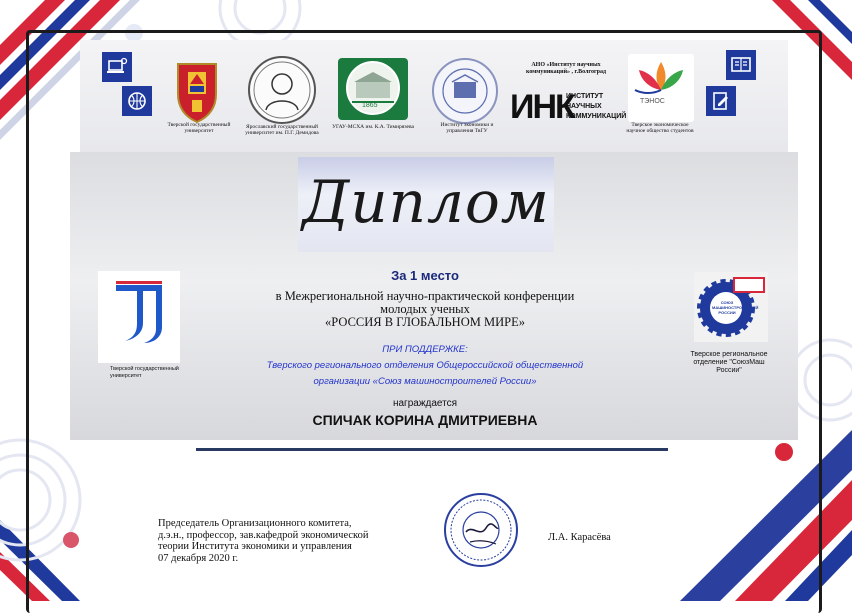  What do you see at coordinates (481, 530) in the screenshot?
I see `official-seal` at bounding box center [481, 530].